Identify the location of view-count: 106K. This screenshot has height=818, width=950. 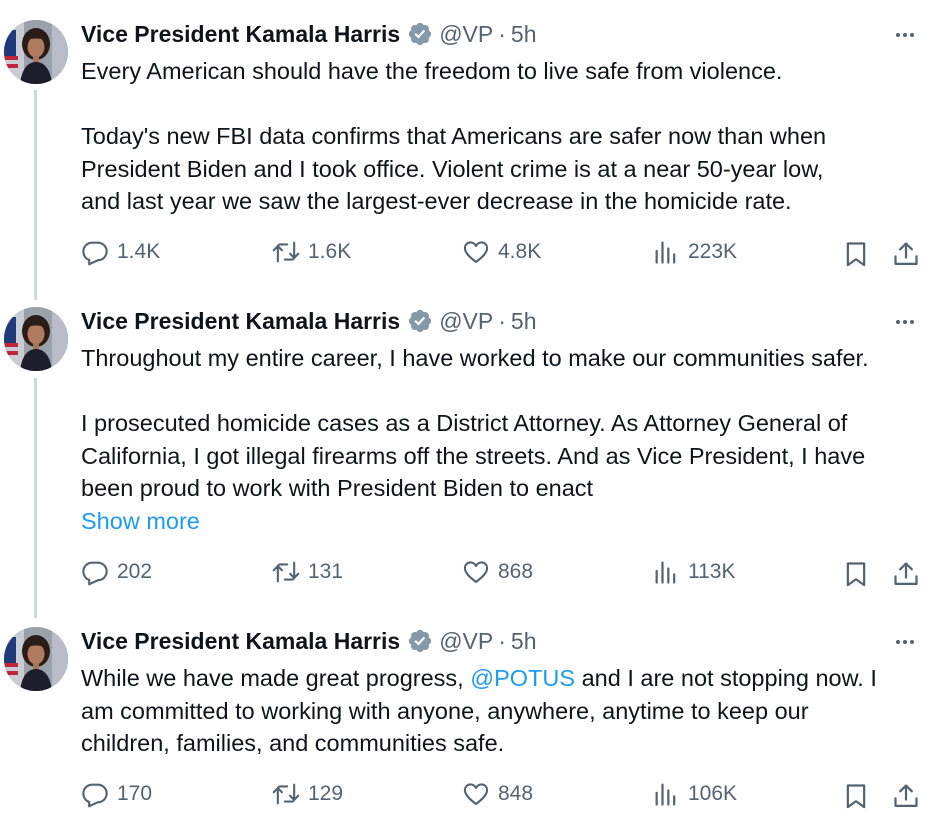
(713, 793).